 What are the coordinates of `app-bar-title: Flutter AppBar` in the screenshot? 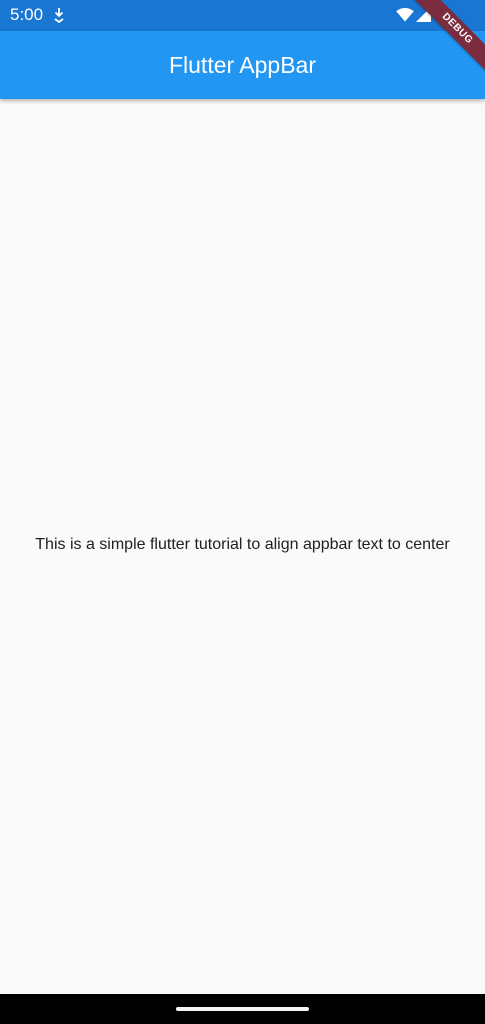 It's located at (242, 65).